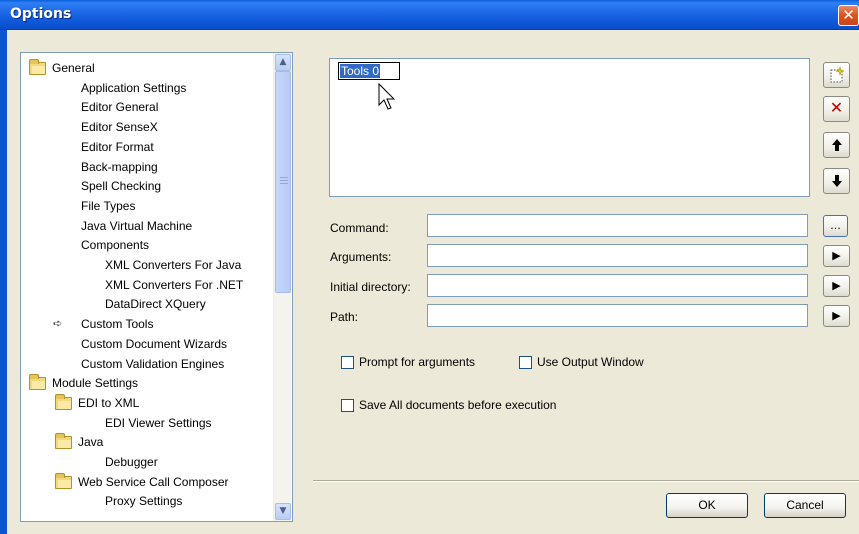 The height and width of the screenshot is (534, 859). Describe the element at coordinates (617, 225) in the screenshot. I see `command-field` at that location.